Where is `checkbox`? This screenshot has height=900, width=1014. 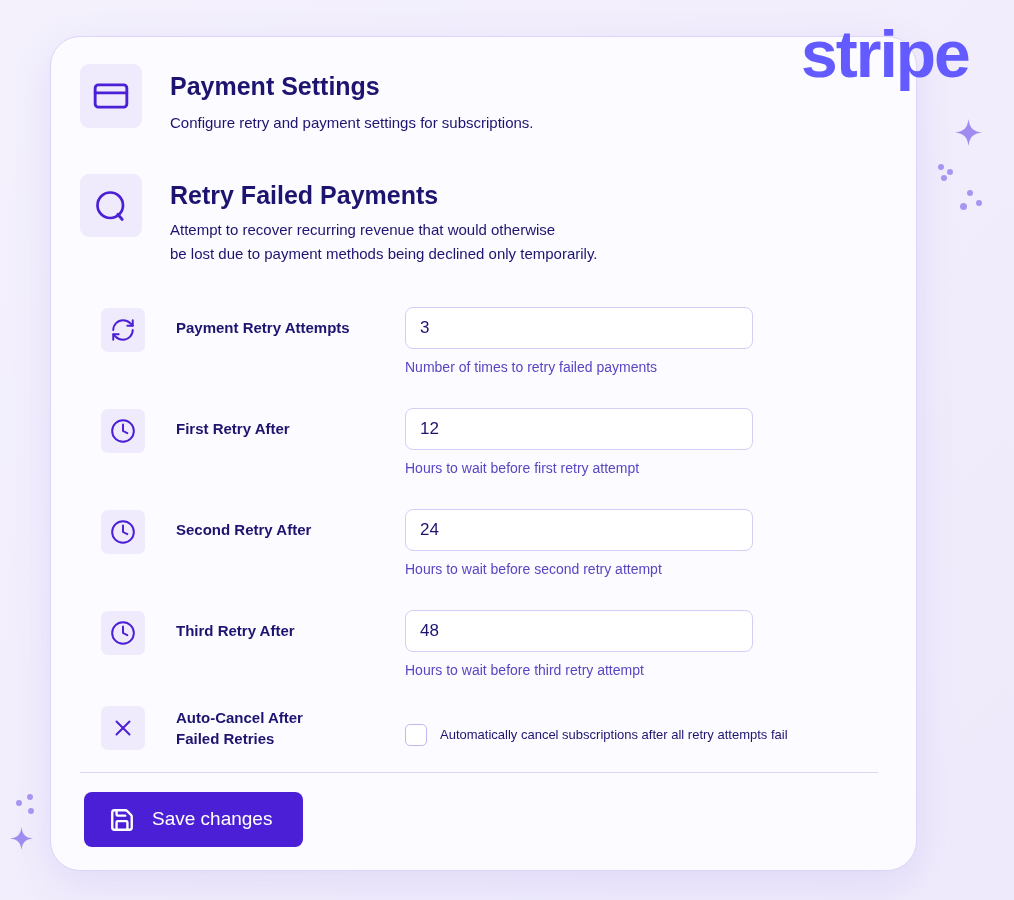 checkbox is located at coordinates (416, 734).